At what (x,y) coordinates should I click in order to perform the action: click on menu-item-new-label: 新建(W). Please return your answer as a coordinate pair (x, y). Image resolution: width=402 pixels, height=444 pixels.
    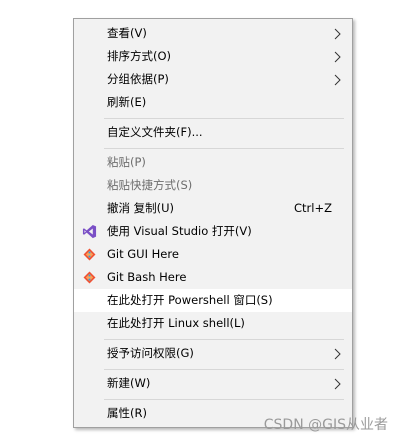
    Looking at the image, I should click on (129, 383).